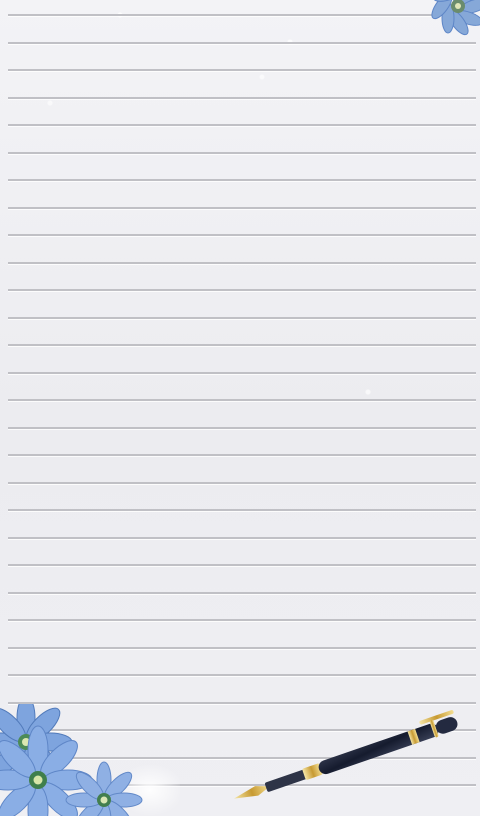 The height and width of the screenshot is (816, 480). Describe the element at coordinates (90, 760) in the screenshot. I see `blue-flowers-icon` at that location.